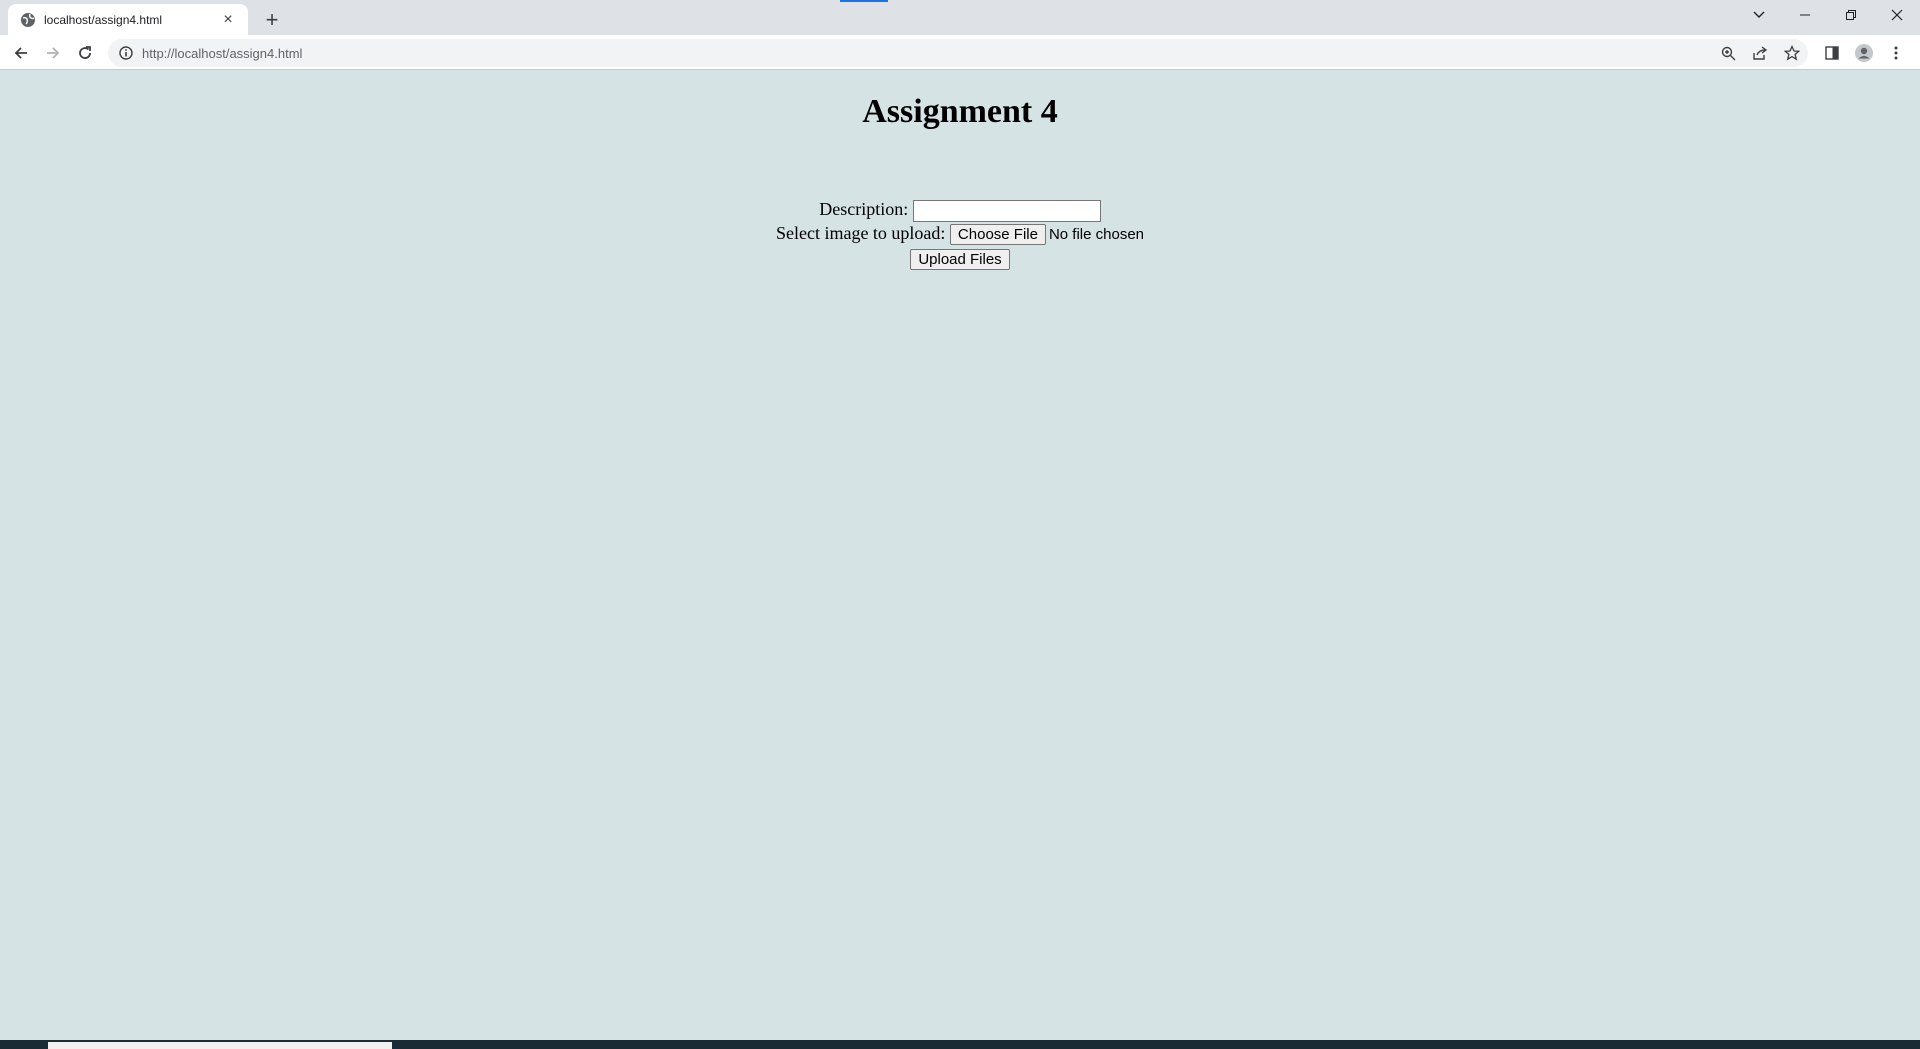 The width and height of the screenshot is (1920, 1049). I want to click on description-label: Description:, so click(864, 209).